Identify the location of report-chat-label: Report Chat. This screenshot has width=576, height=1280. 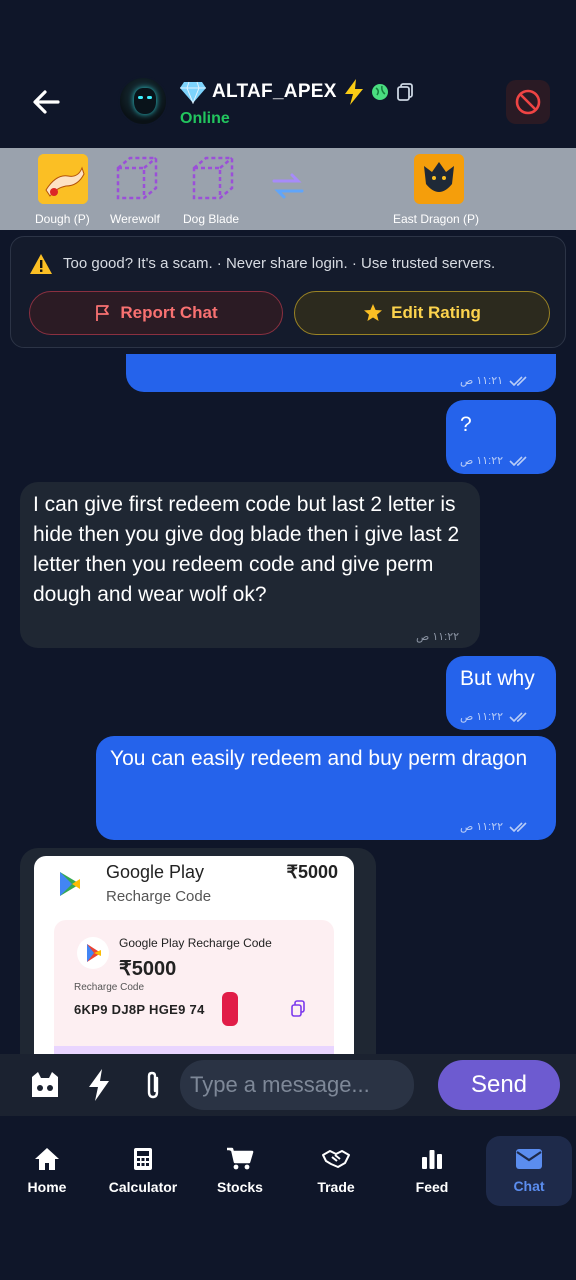
(169, 312).